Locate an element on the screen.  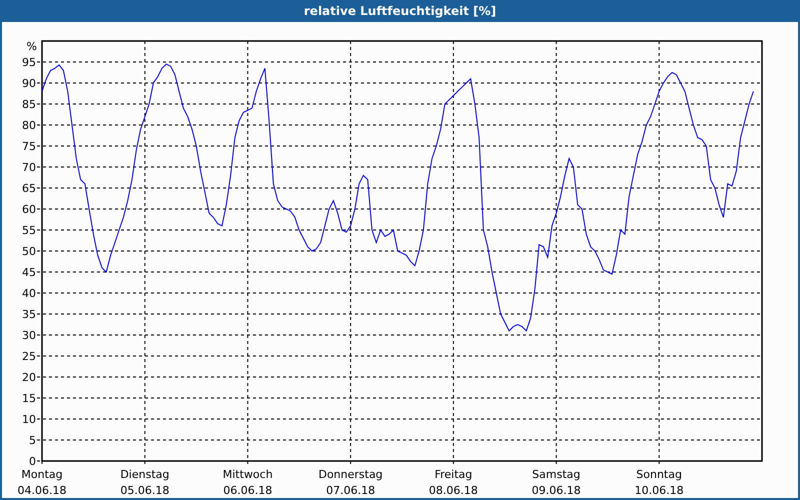
date-label: 08.06.18 is located at coordinates (453, 490).